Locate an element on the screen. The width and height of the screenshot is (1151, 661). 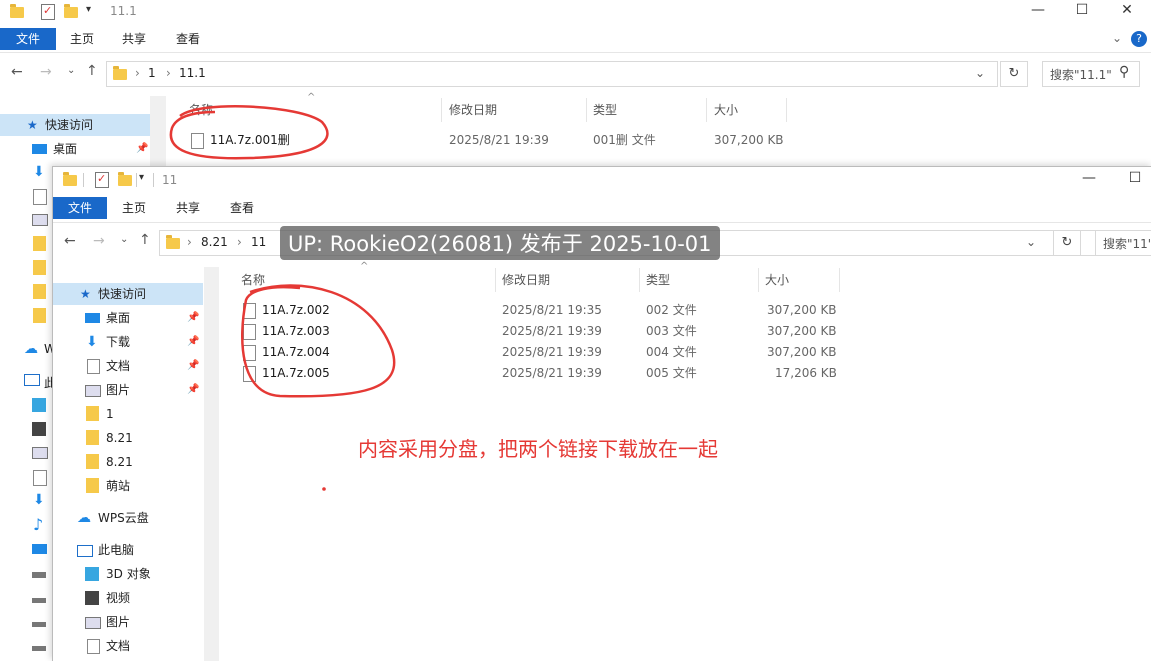
watermark-banner: UP: RookieO2(26081) 发布于 2025-10-01 is located at coordinates (500, 243).